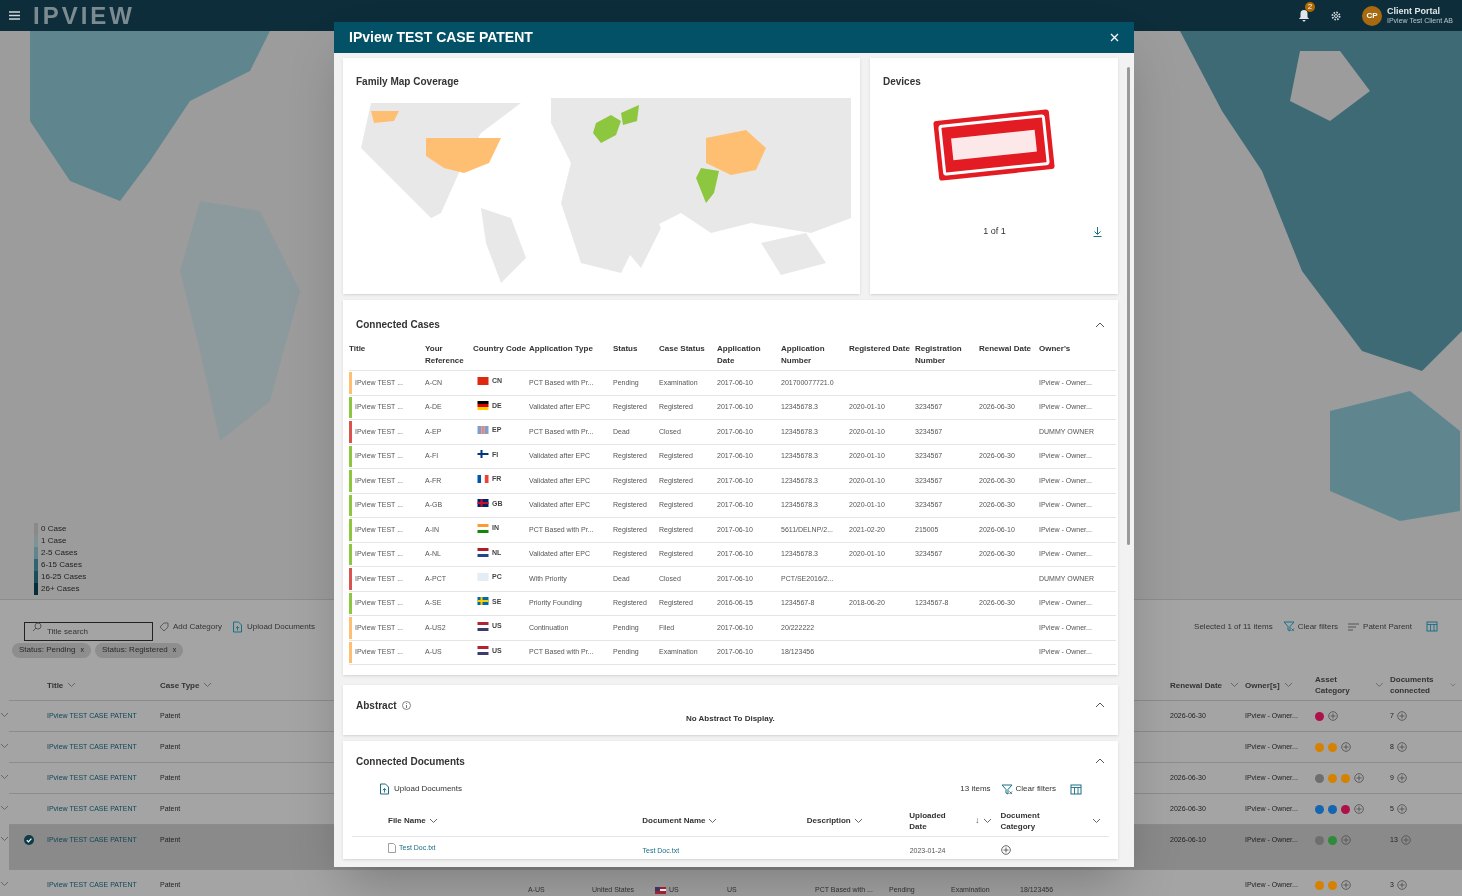  Describe the element at coordinates (1114, 37) in the screenshot. I see `close-icon` at that location.